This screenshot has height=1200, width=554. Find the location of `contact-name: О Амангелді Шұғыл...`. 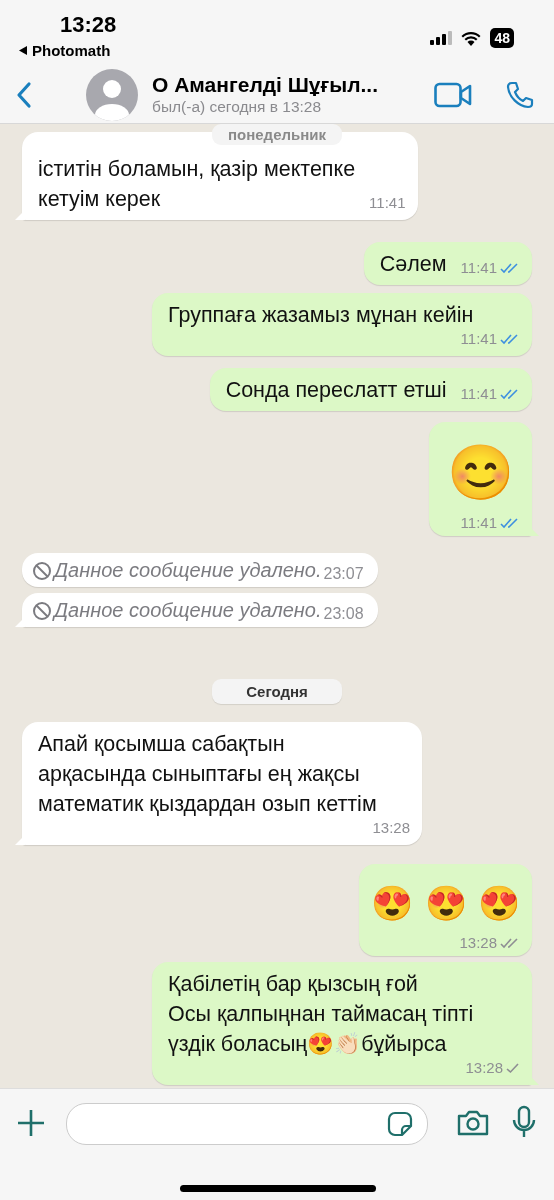

contact-name: О Амангелді Шұғыл... is located at coordinates (293, 85).